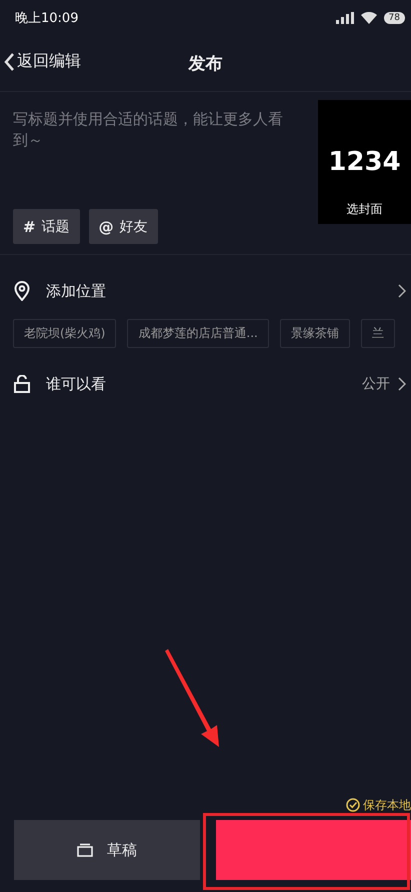  I want to click on location-chip: 兰, so click(377, 333).